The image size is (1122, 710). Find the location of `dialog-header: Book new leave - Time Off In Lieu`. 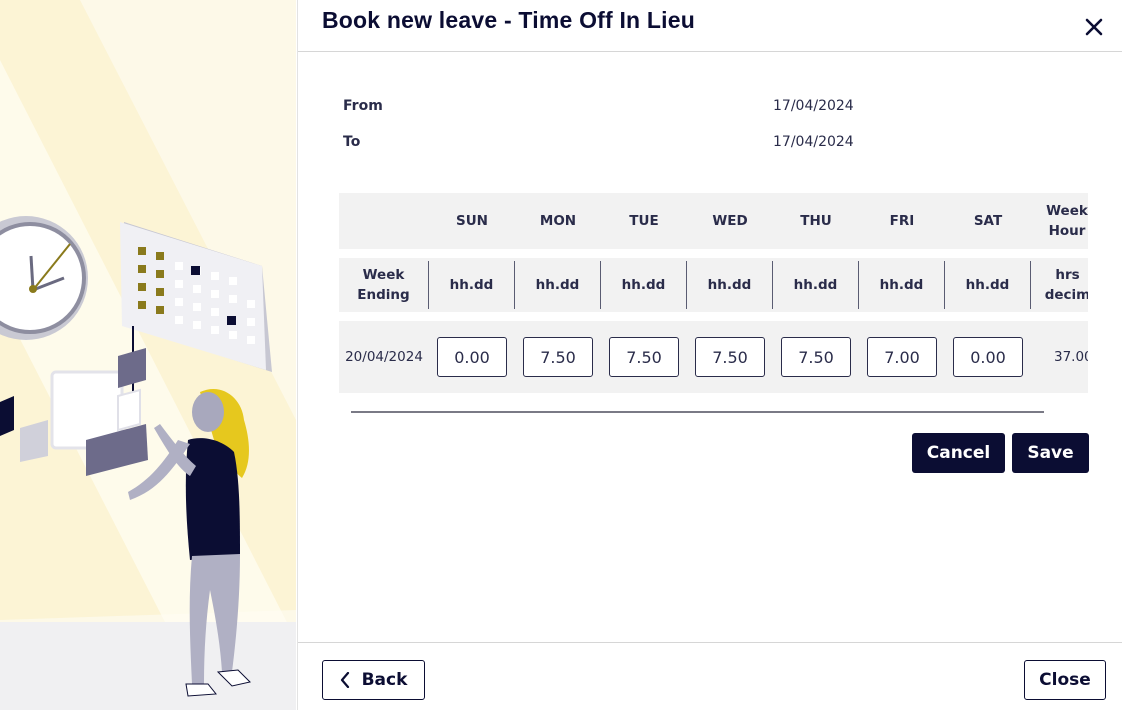

dialog-header: Book new leave - Time Off In Lieu is located at coordinates (710, 26).